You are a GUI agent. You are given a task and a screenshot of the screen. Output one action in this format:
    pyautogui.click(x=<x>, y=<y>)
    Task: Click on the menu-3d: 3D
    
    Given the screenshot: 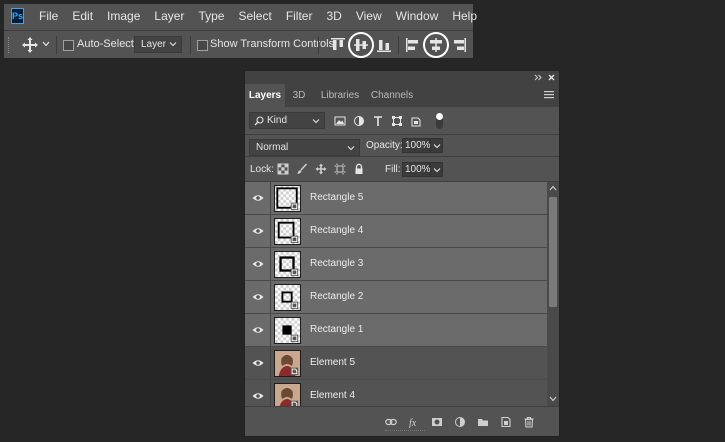 What is the action you would take?
    pyautogui.click(x=333, y=16)
    